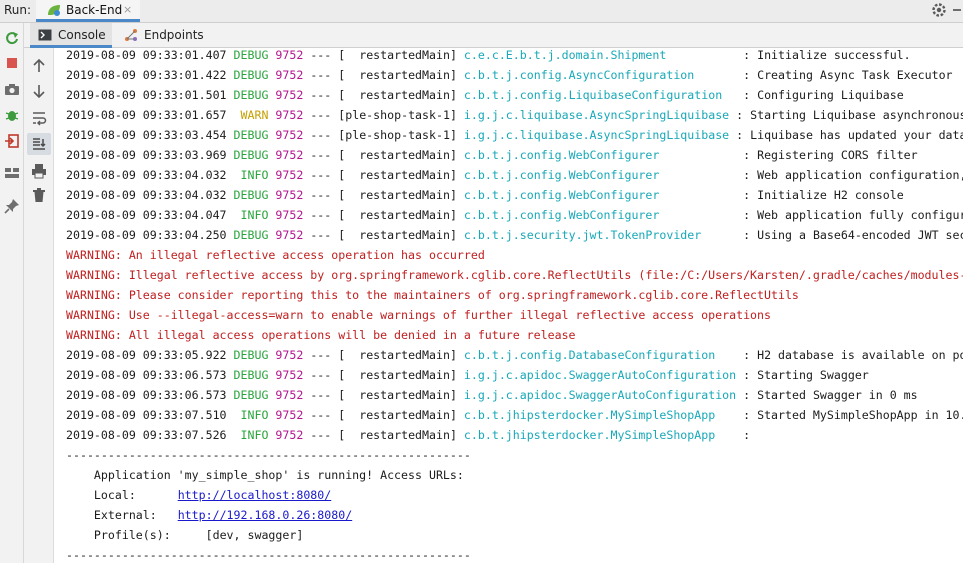 The image size is (963, 563). Describe the element at coordinates (146, 135) in the screenshot. I see `log-timestamp: 2019-08-09 09:33:03.454` at that location.